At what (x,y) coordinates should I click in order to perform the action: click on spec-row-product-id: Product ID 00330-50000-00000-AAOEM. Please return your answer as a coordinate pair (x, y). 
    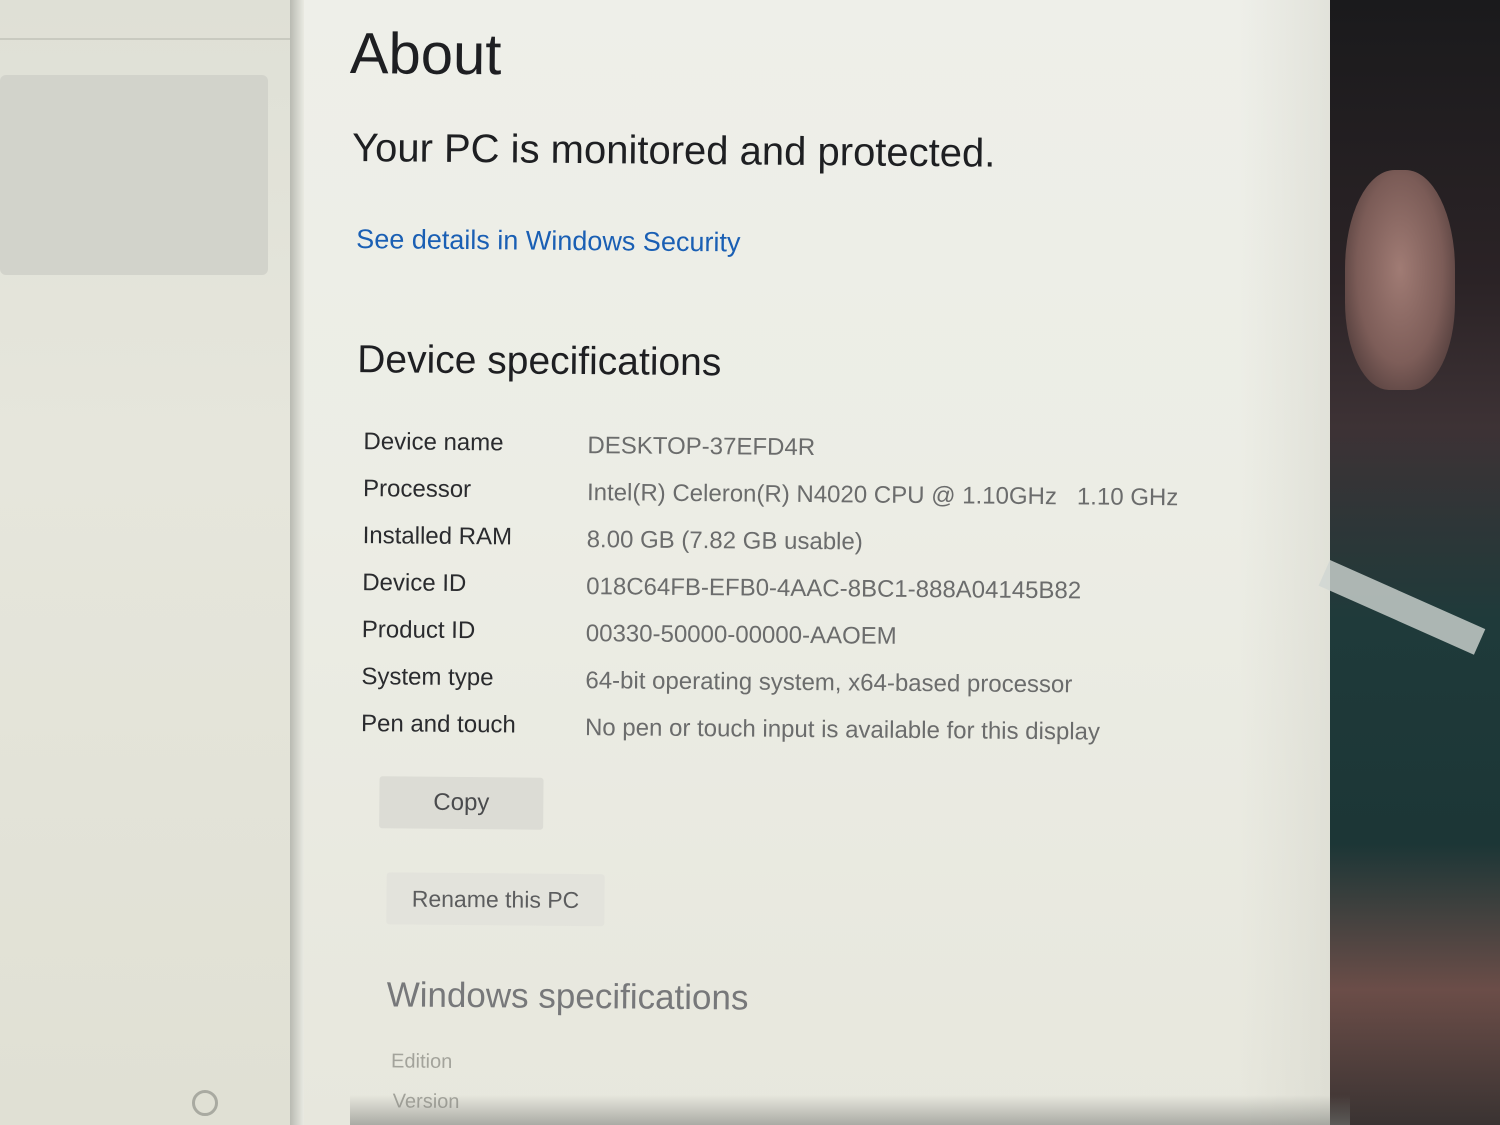
    Looking at the image, I should click on (802, 643).